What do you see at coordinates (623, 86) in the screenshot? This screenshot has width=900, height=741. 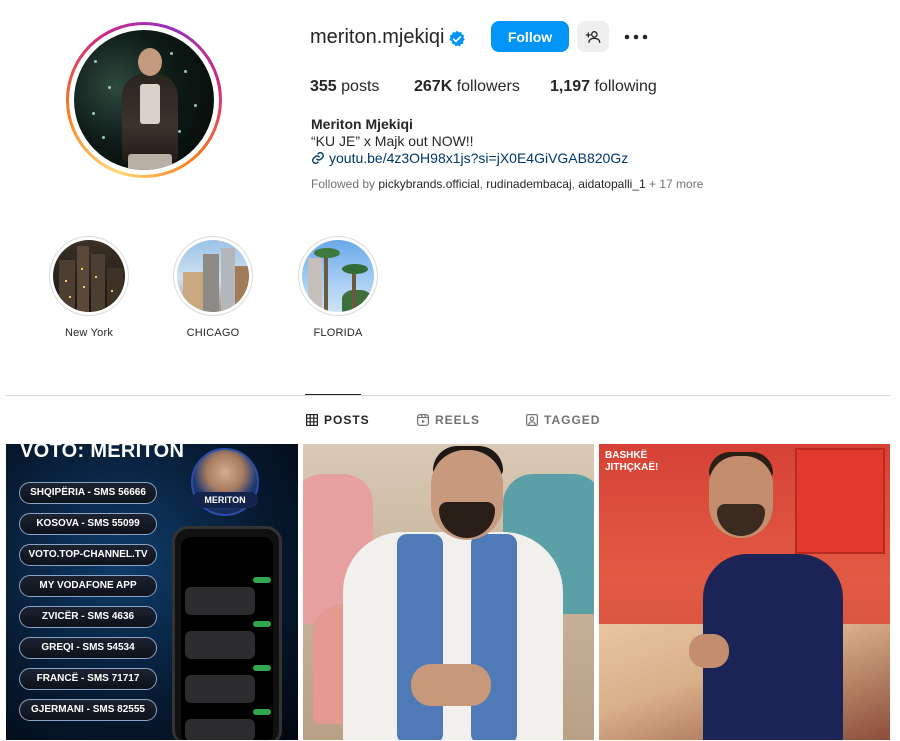 I see `following-label: following` at bounding box center [623, 86].